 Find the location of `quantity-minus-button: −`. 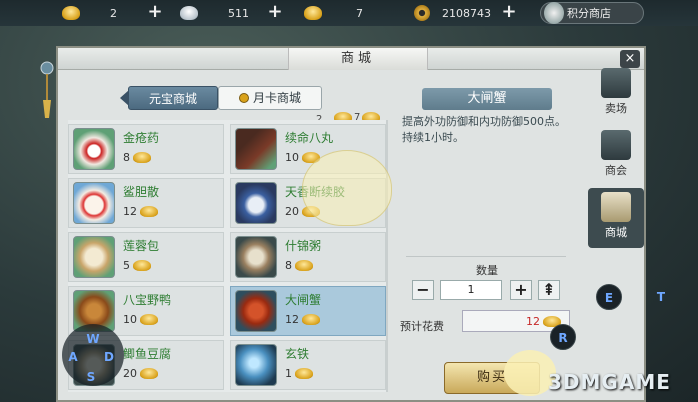

quantity-minus-button: − is located at coordinates (423, 290).